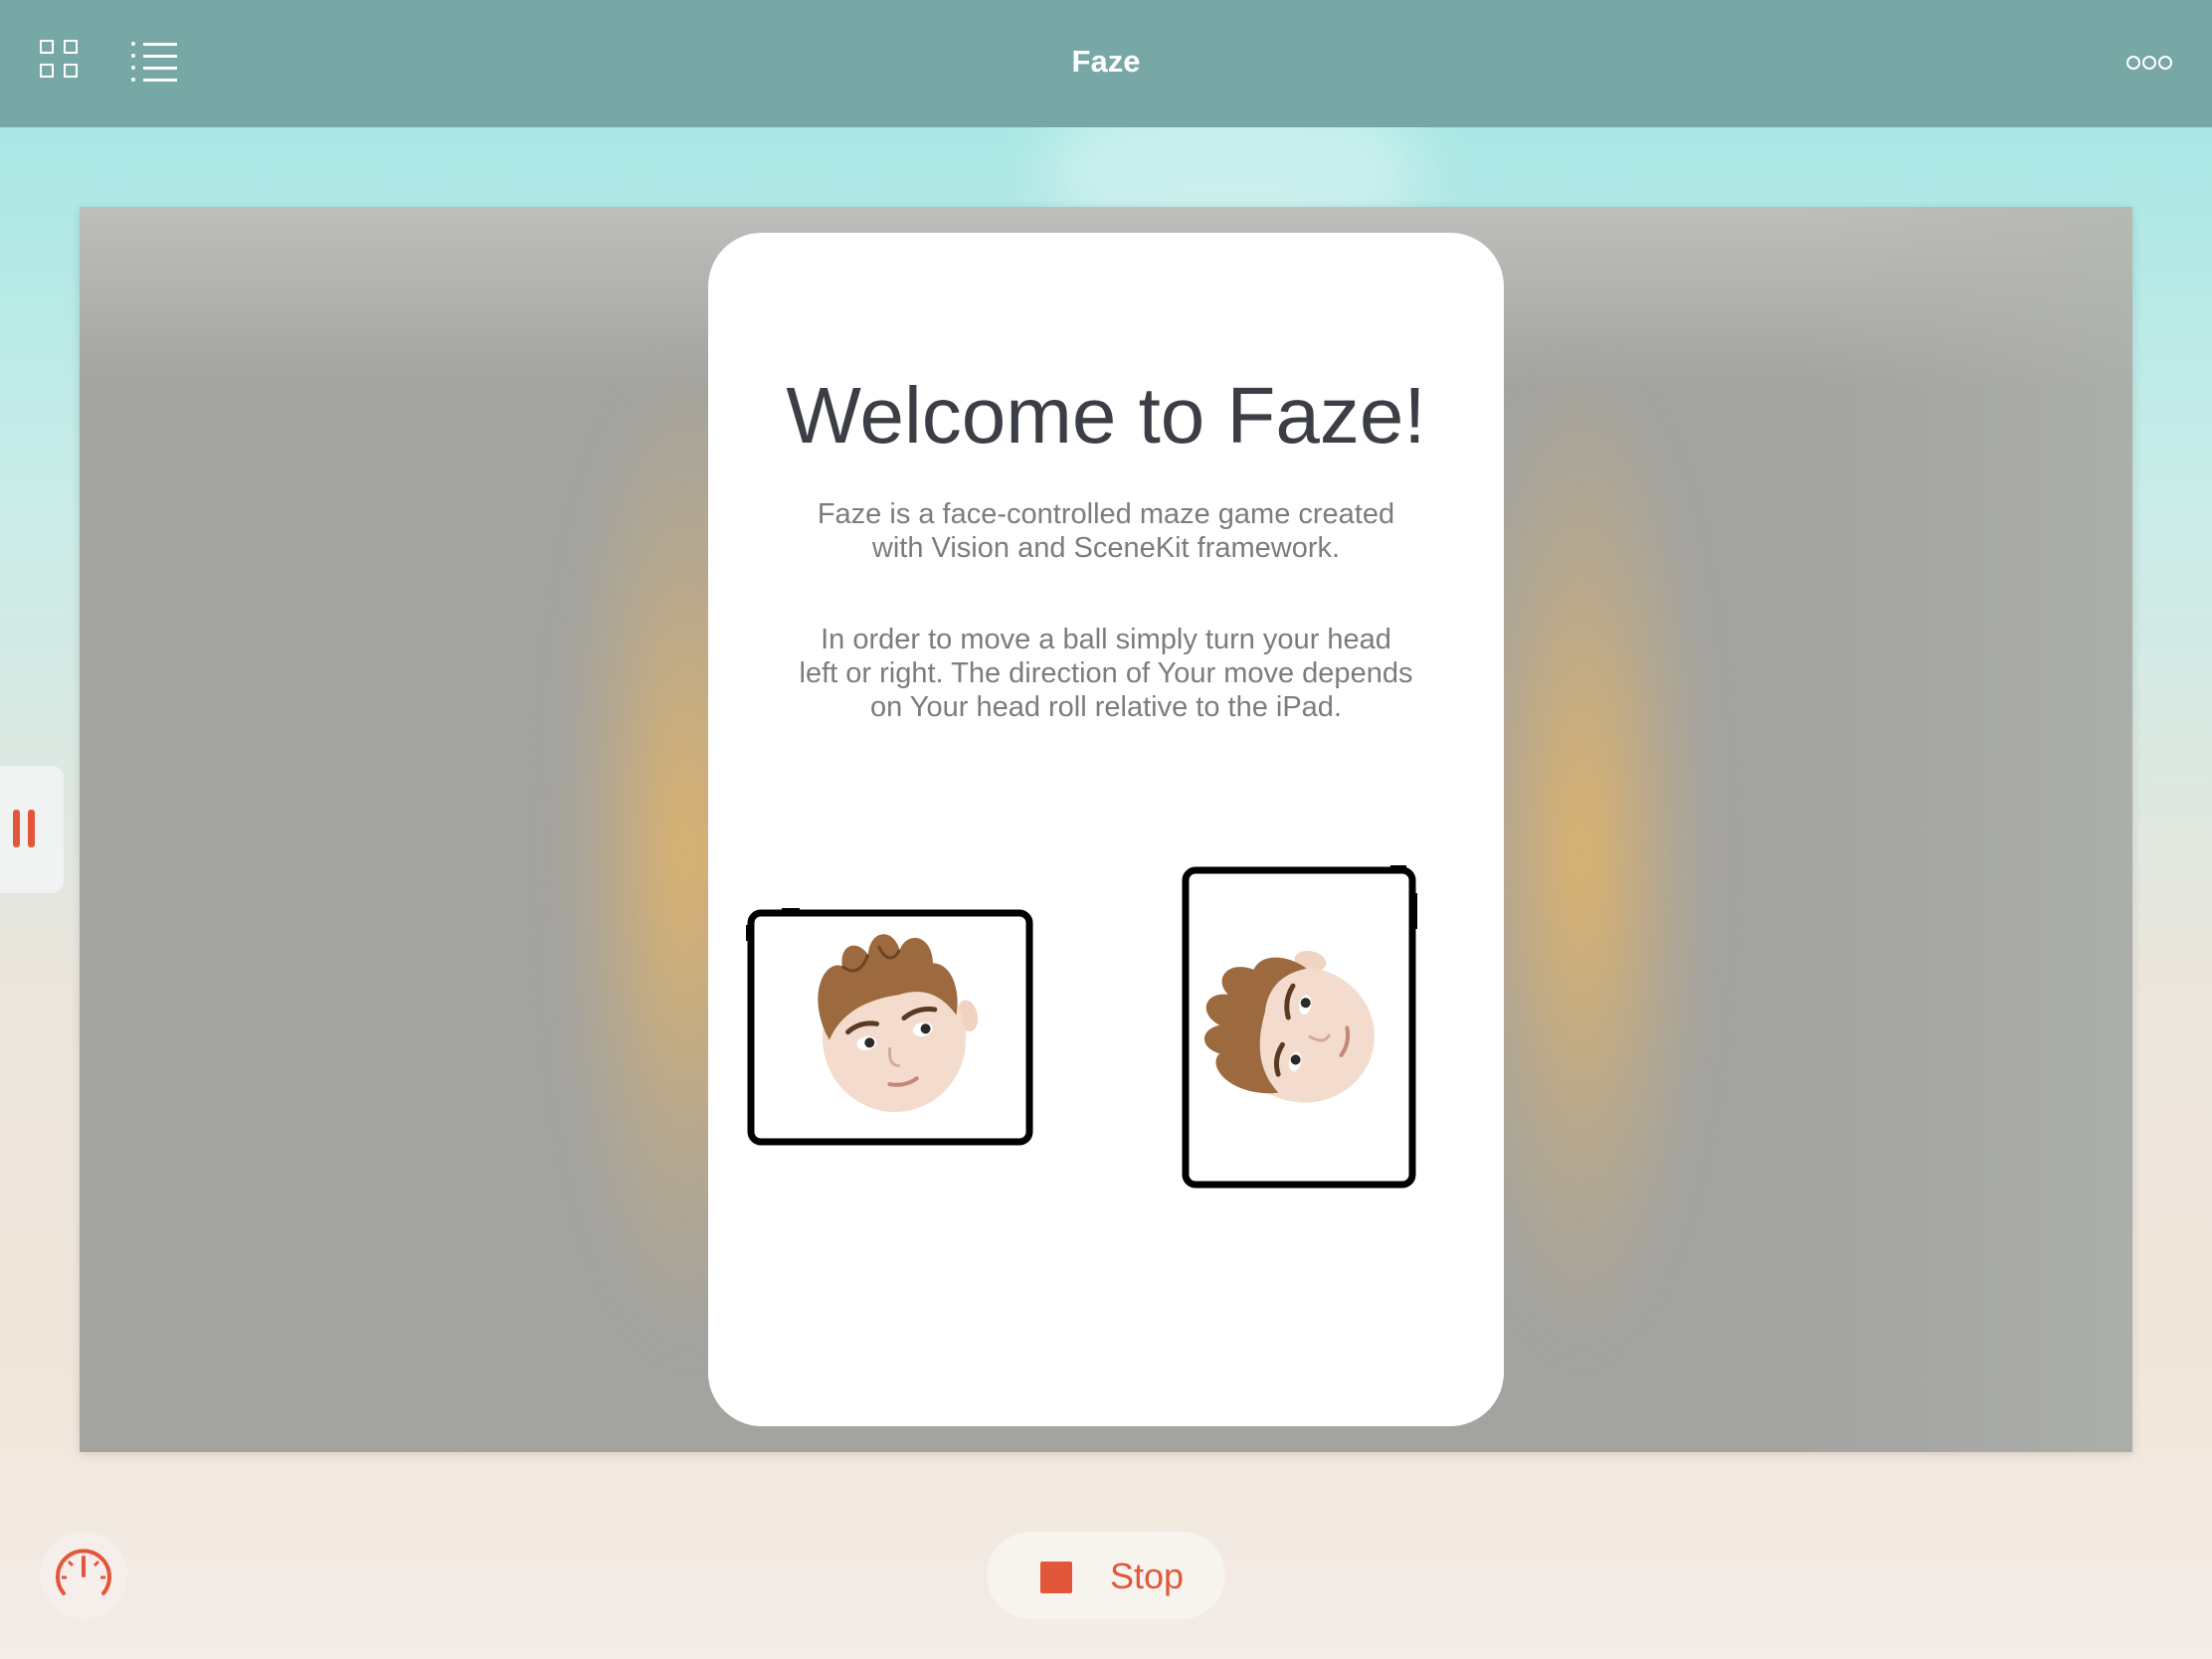 This screenshot has width=2212, height=1659. I want to click on stage-right-shade, so click(1963, 829).